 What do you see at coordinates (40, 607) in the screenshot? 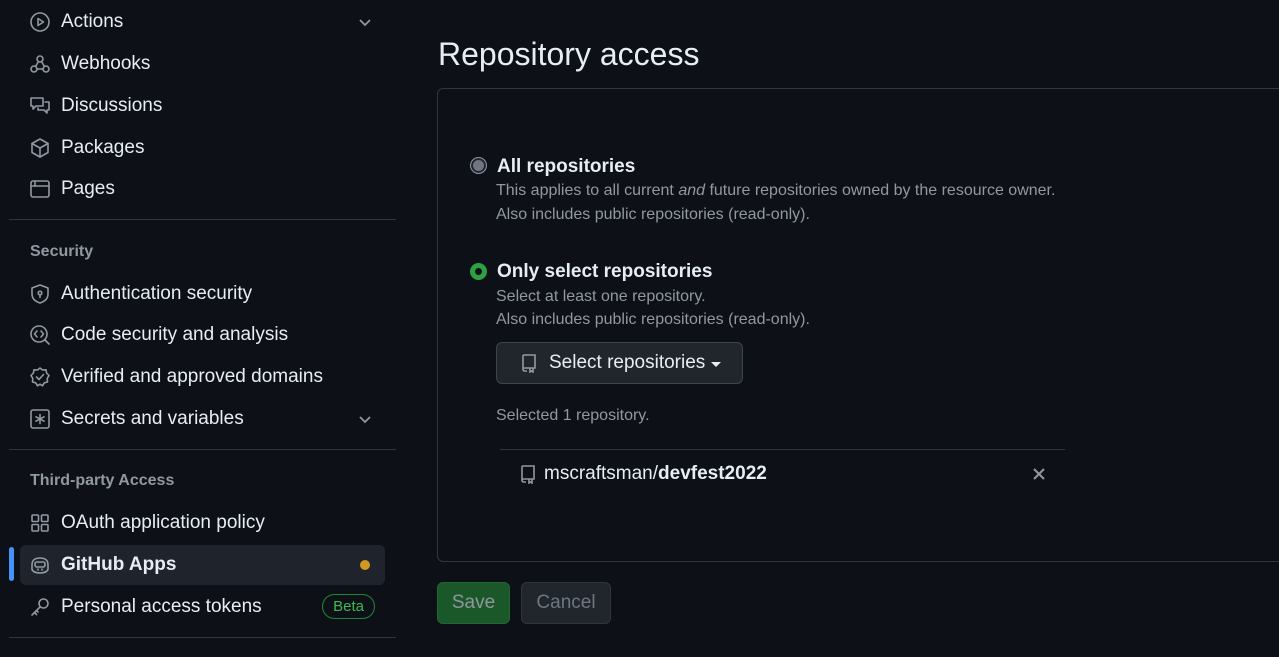
I see `key-icon` at bounding box center [40, 607].